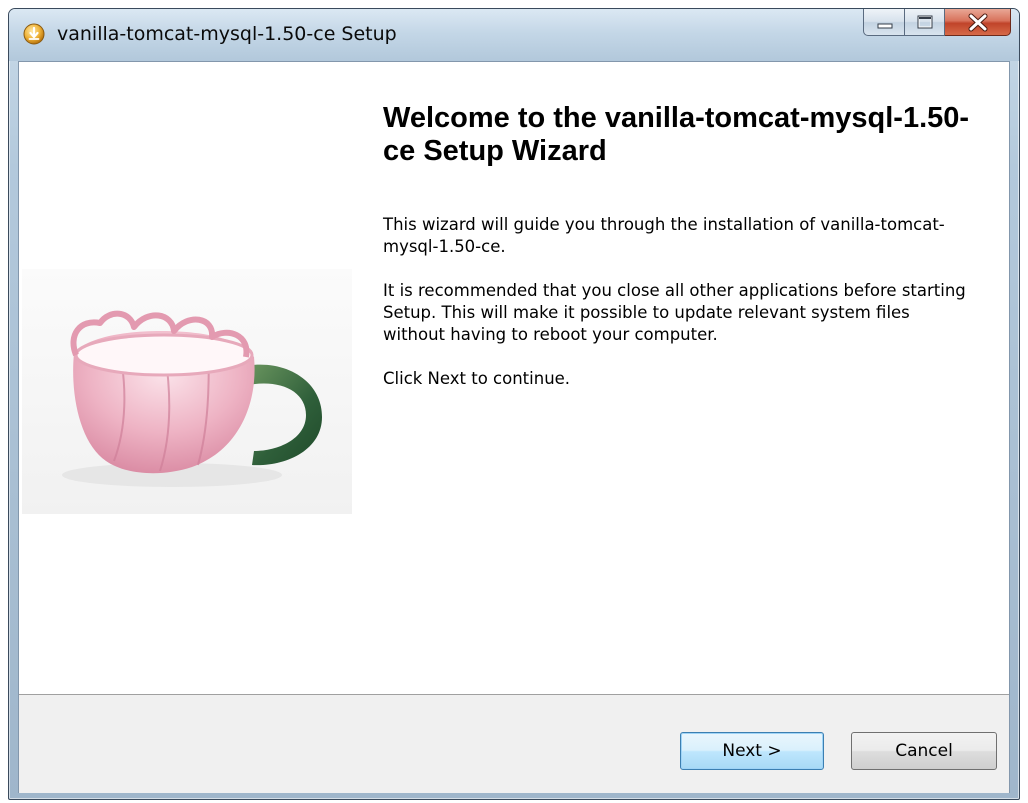  I want to click on maximize-button, so click(925, 22).